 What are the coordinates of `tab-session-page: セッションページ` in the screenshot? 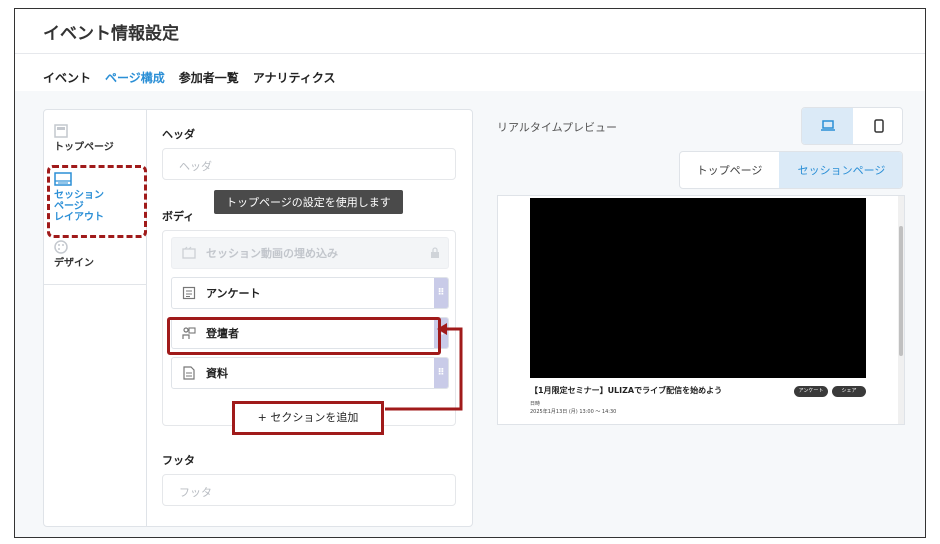 It's located at (840, 170).